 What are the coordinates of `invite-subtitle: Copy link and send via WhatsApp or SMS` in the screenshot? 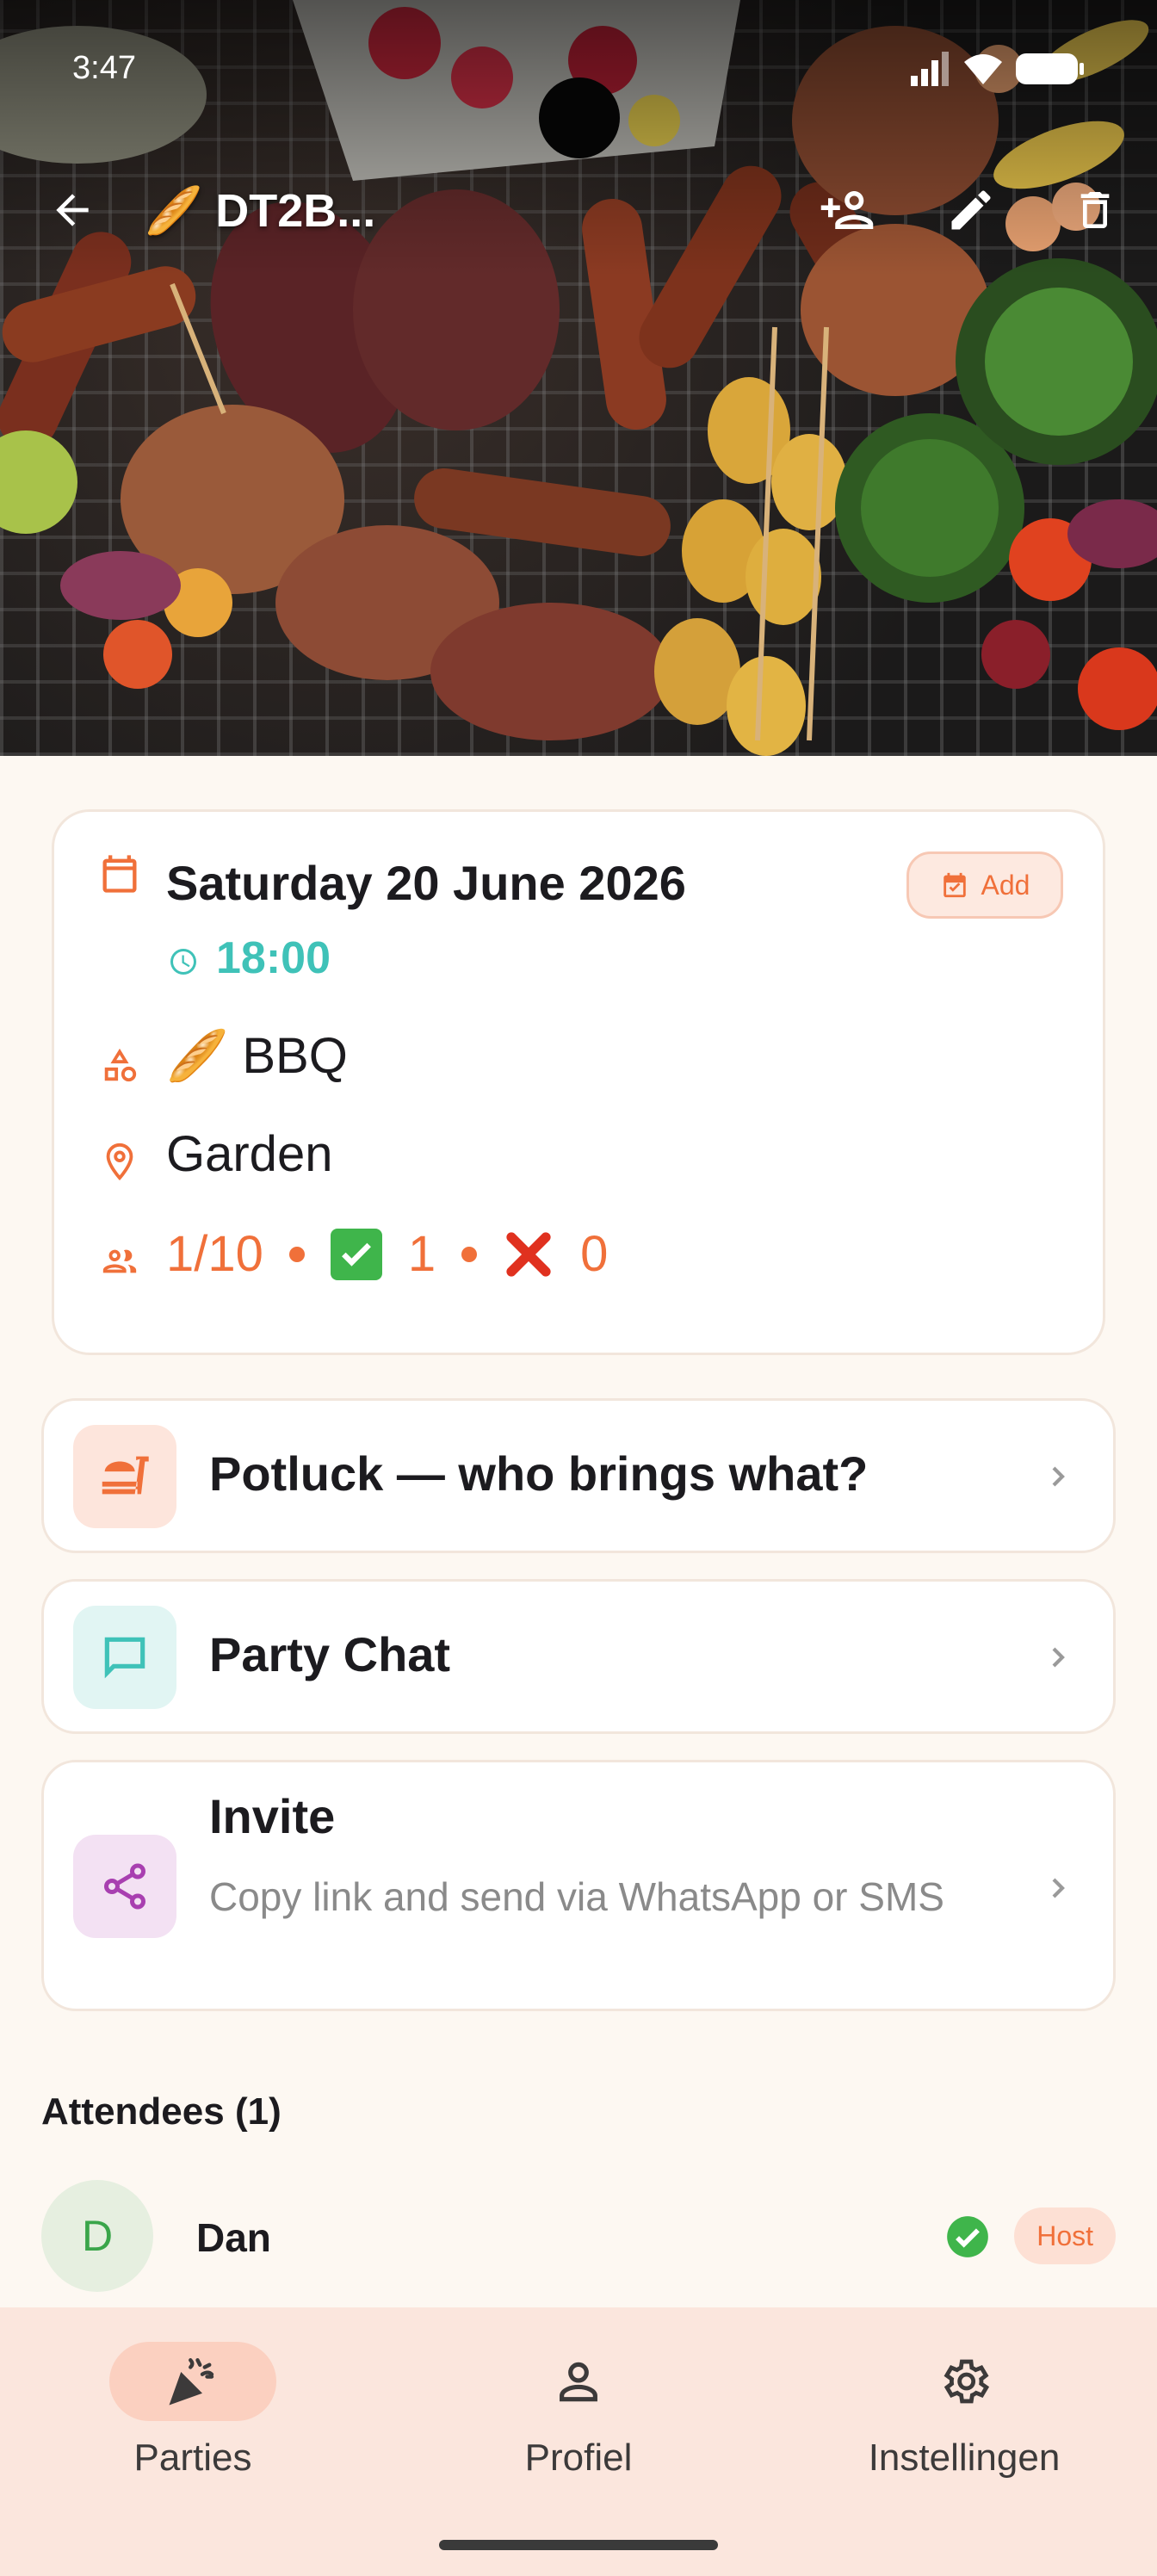 It's located at (577, 1897).